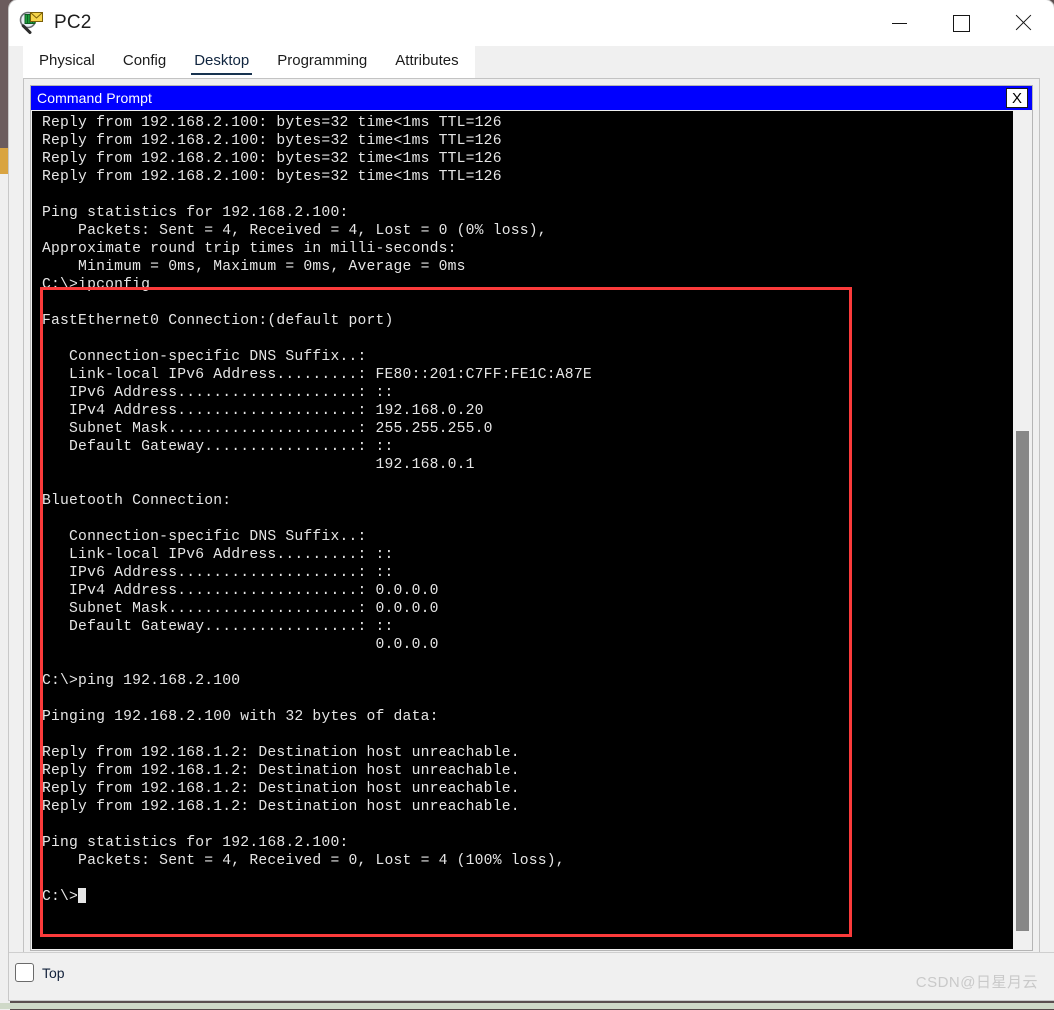 Image resolution: width=1054 pixels, height=1010 pixels. I want to click on maximize-icon, so click(961, 23).